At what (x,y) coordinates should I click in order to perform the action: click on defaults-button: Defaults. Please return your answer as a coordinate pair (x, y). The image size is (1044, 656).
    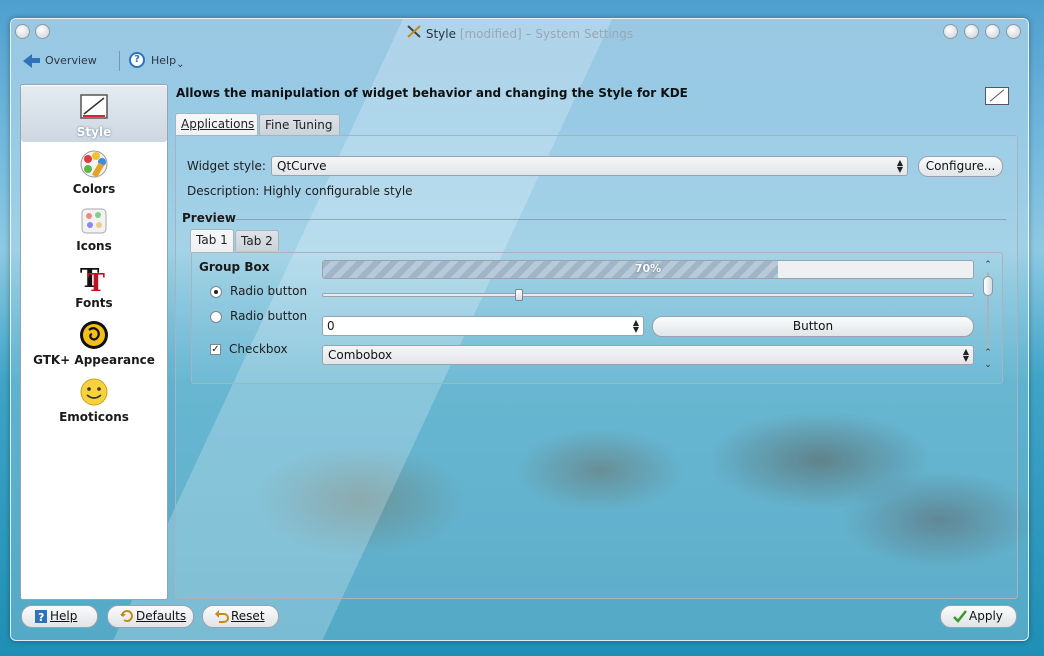
    Looking at the image, I should click on (150, 616).